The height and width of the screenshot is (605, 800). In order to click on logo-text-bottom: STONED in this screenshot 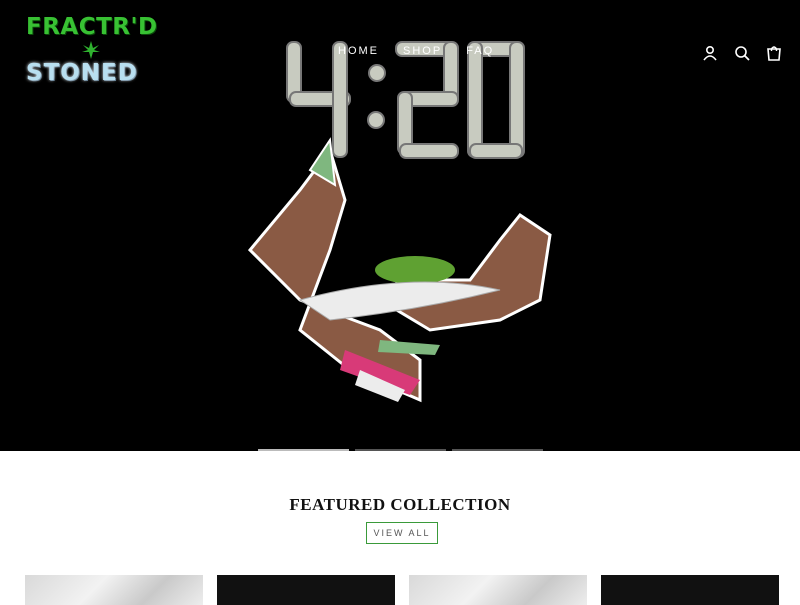, I will do `click(82, 73)`.